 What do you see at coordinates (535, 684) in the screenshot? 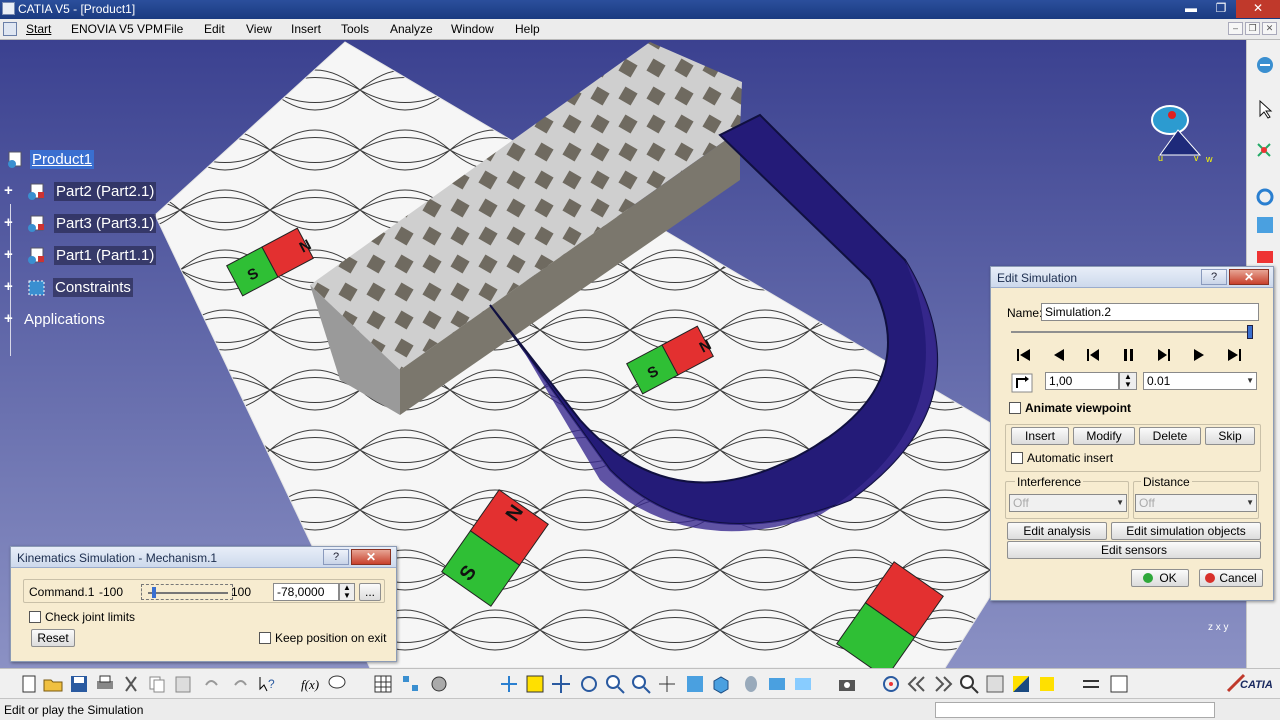
I see `fit-all-icon` at bounding box center [535, 684].